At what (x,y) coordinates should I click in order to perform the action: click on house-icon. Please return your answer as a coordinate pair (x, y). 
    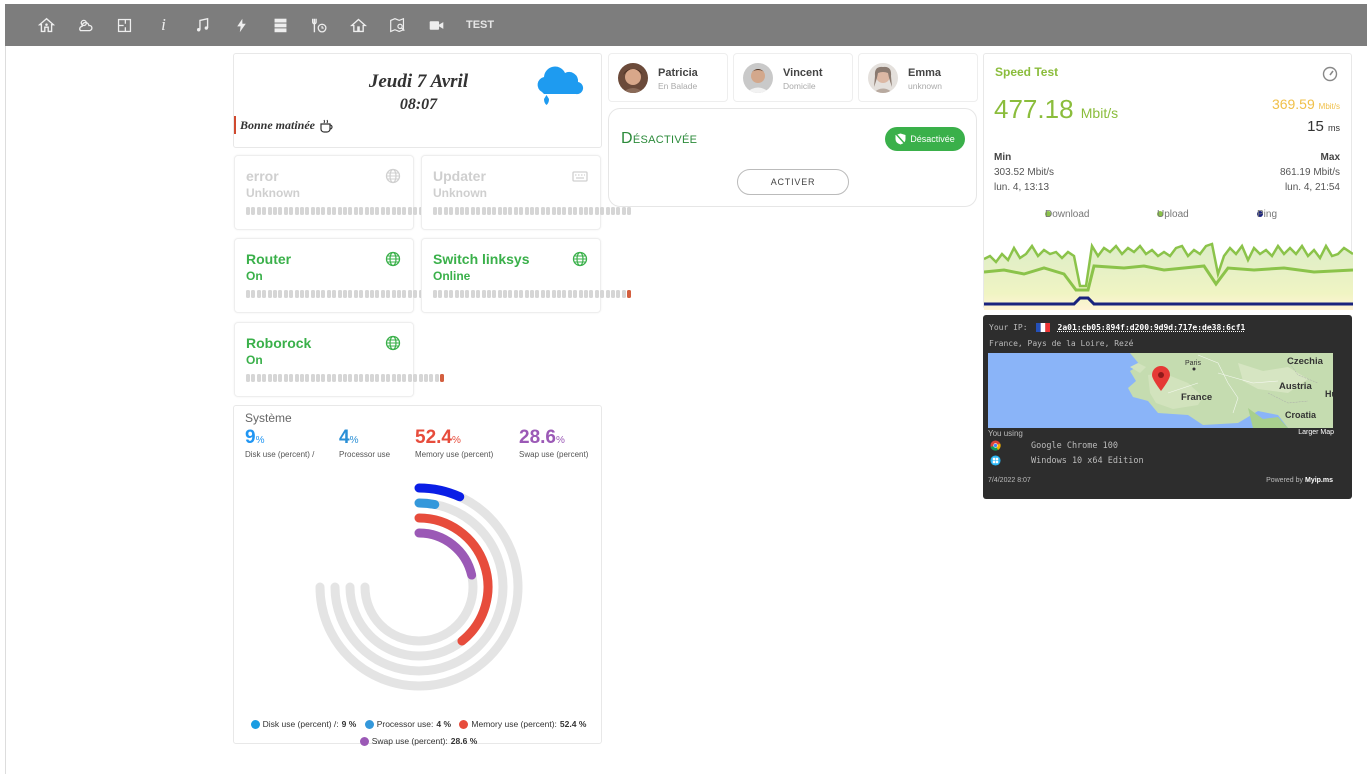
    Looking at the image, I should click on (358, 25).